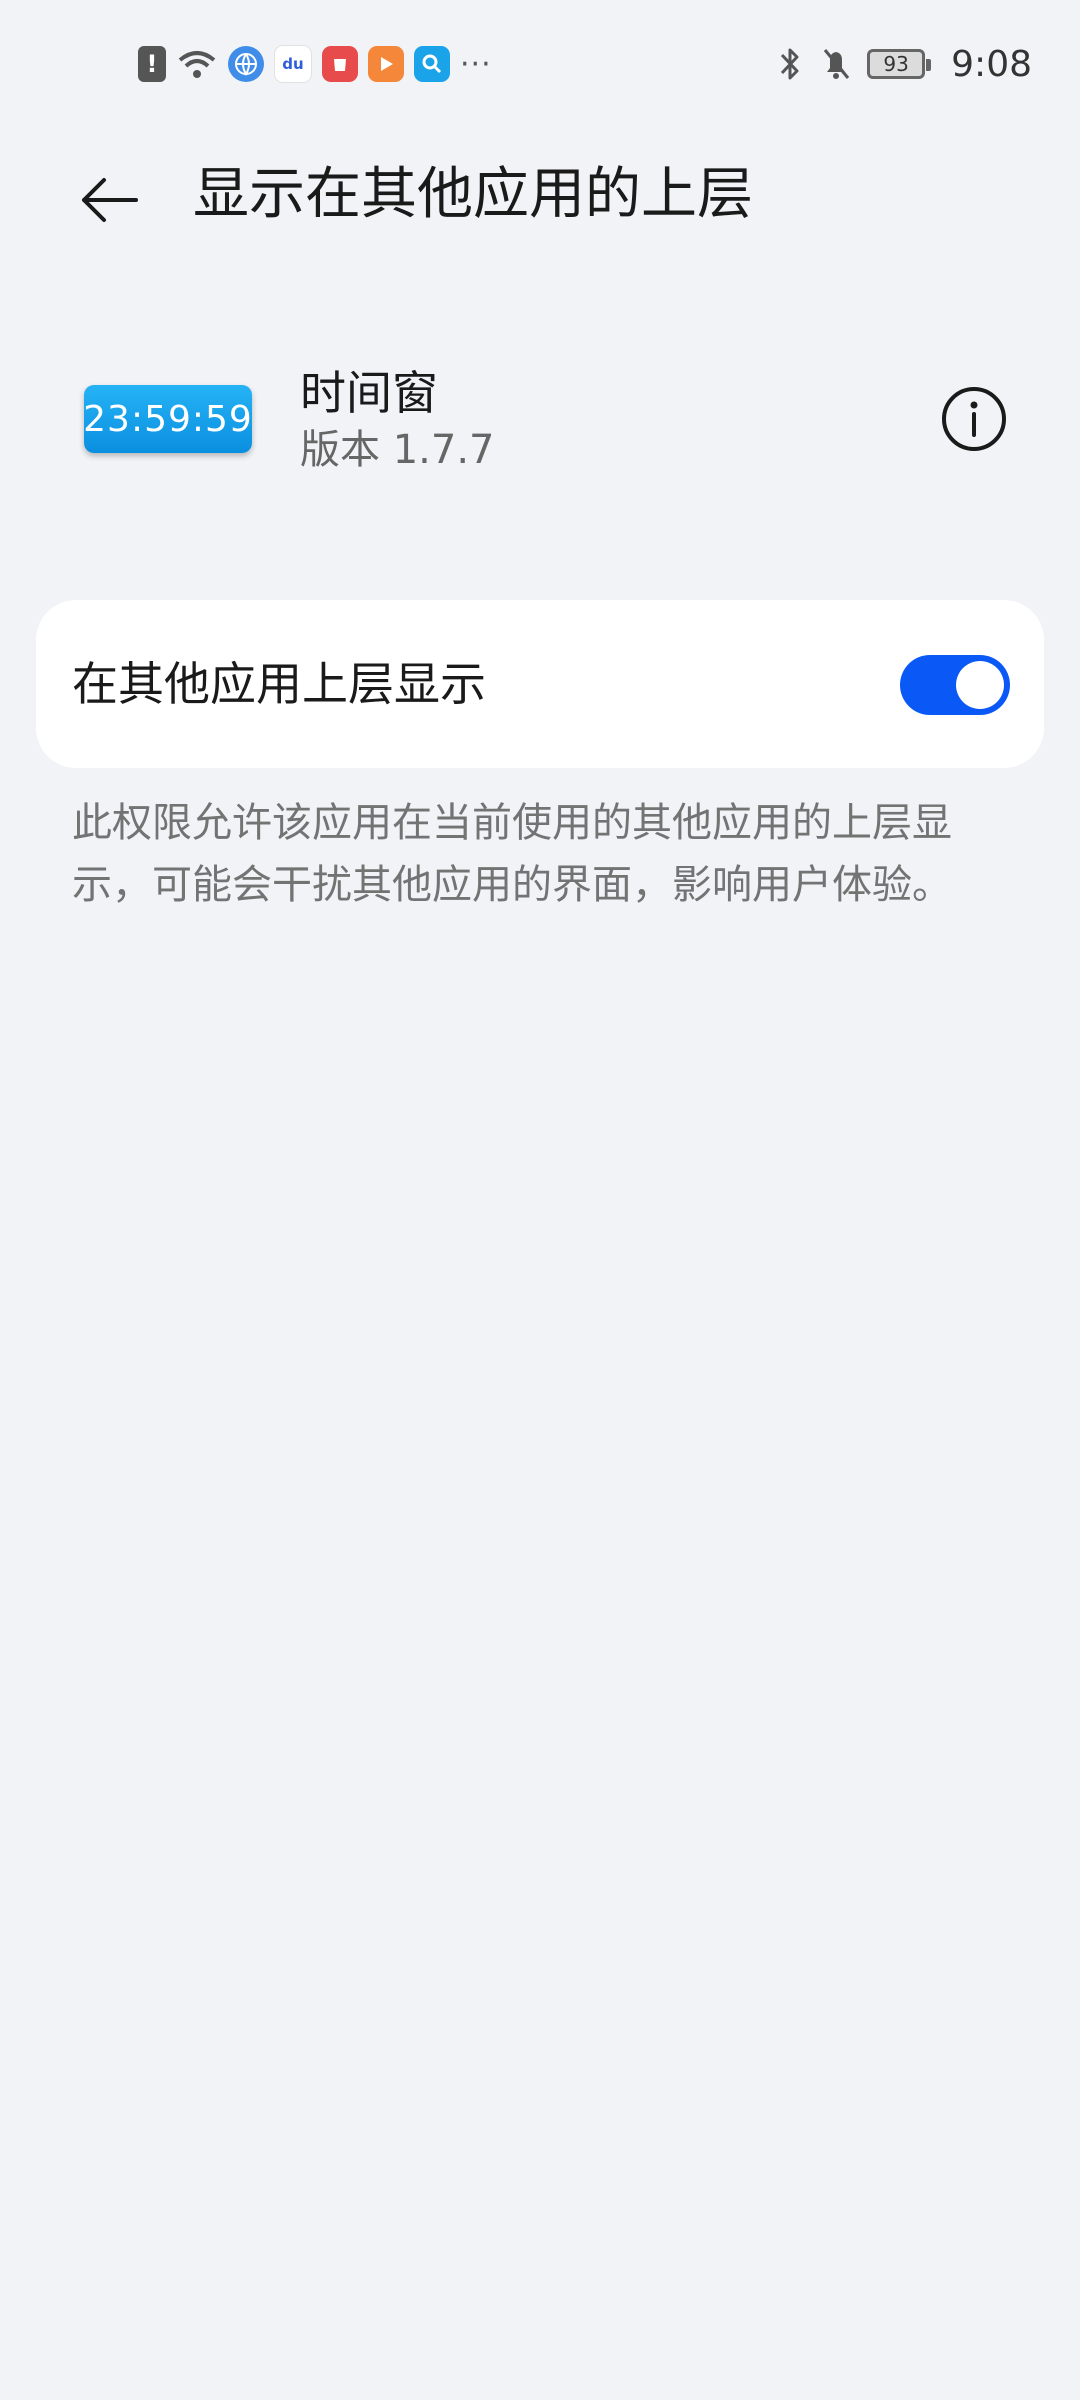 The width and height of the screenshot is (1080, 2400). Describe the element at coordinates (899, 64) in the screenshot. I see `battery-icon: 93` at that location.